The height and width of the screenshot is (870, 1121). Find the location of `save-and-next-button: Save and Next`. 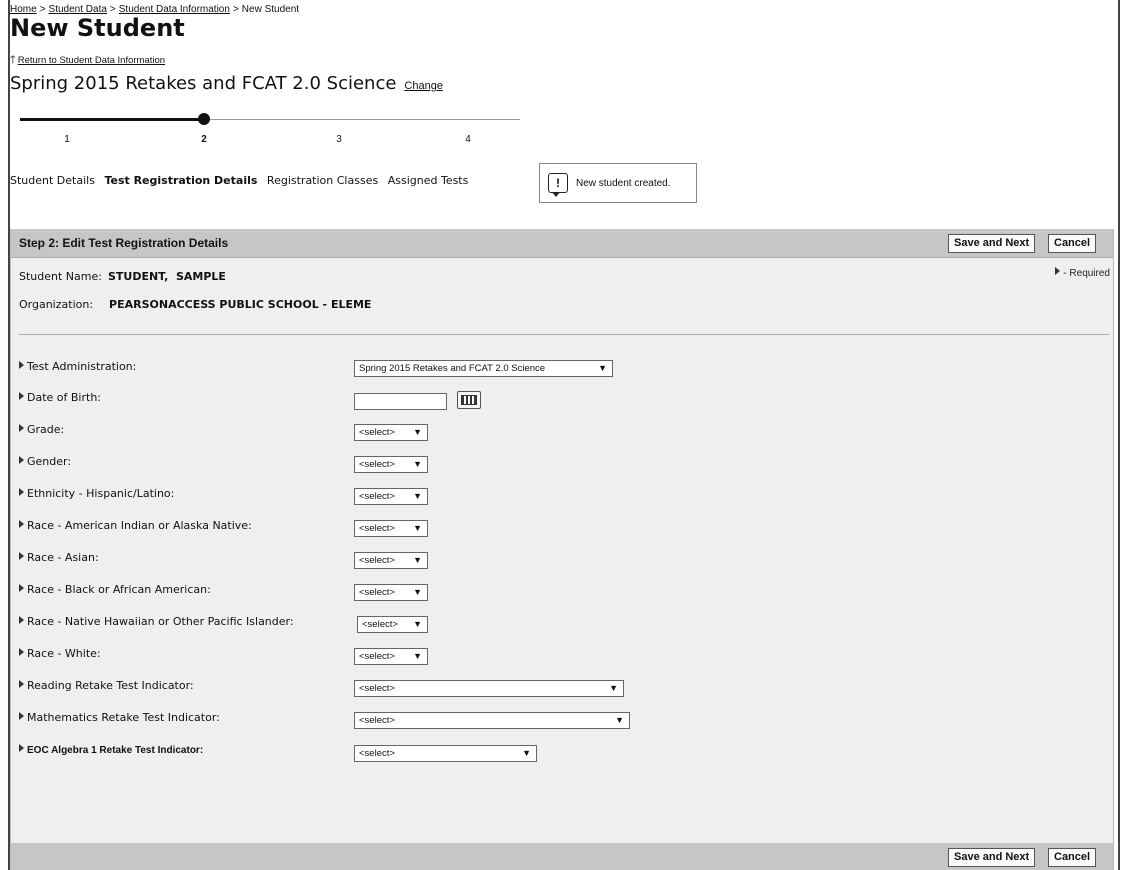

save-and-next-button: Save and Next is located at coordinates (992, 243).